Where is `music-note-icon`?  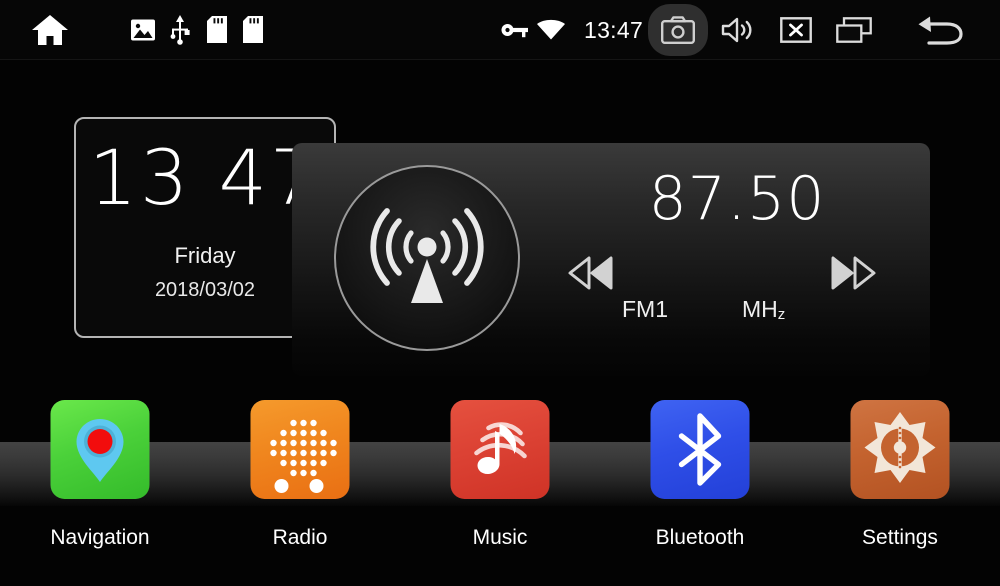
music-note-icon is located at coordinates (500, 449).